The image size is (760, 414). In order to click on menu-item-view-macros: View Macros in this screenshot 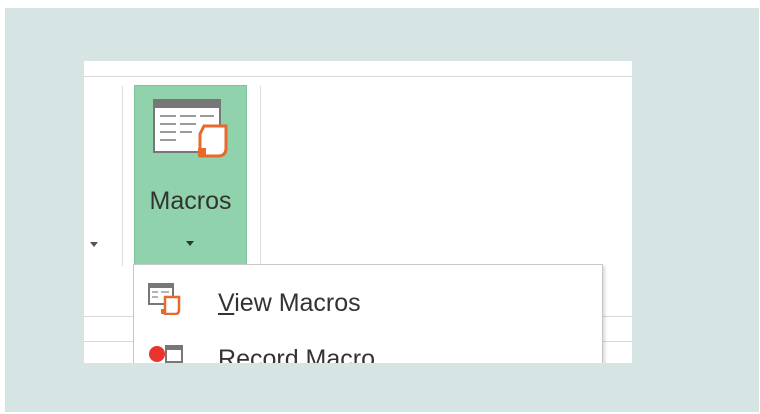, I will do `click(368, 302)`.